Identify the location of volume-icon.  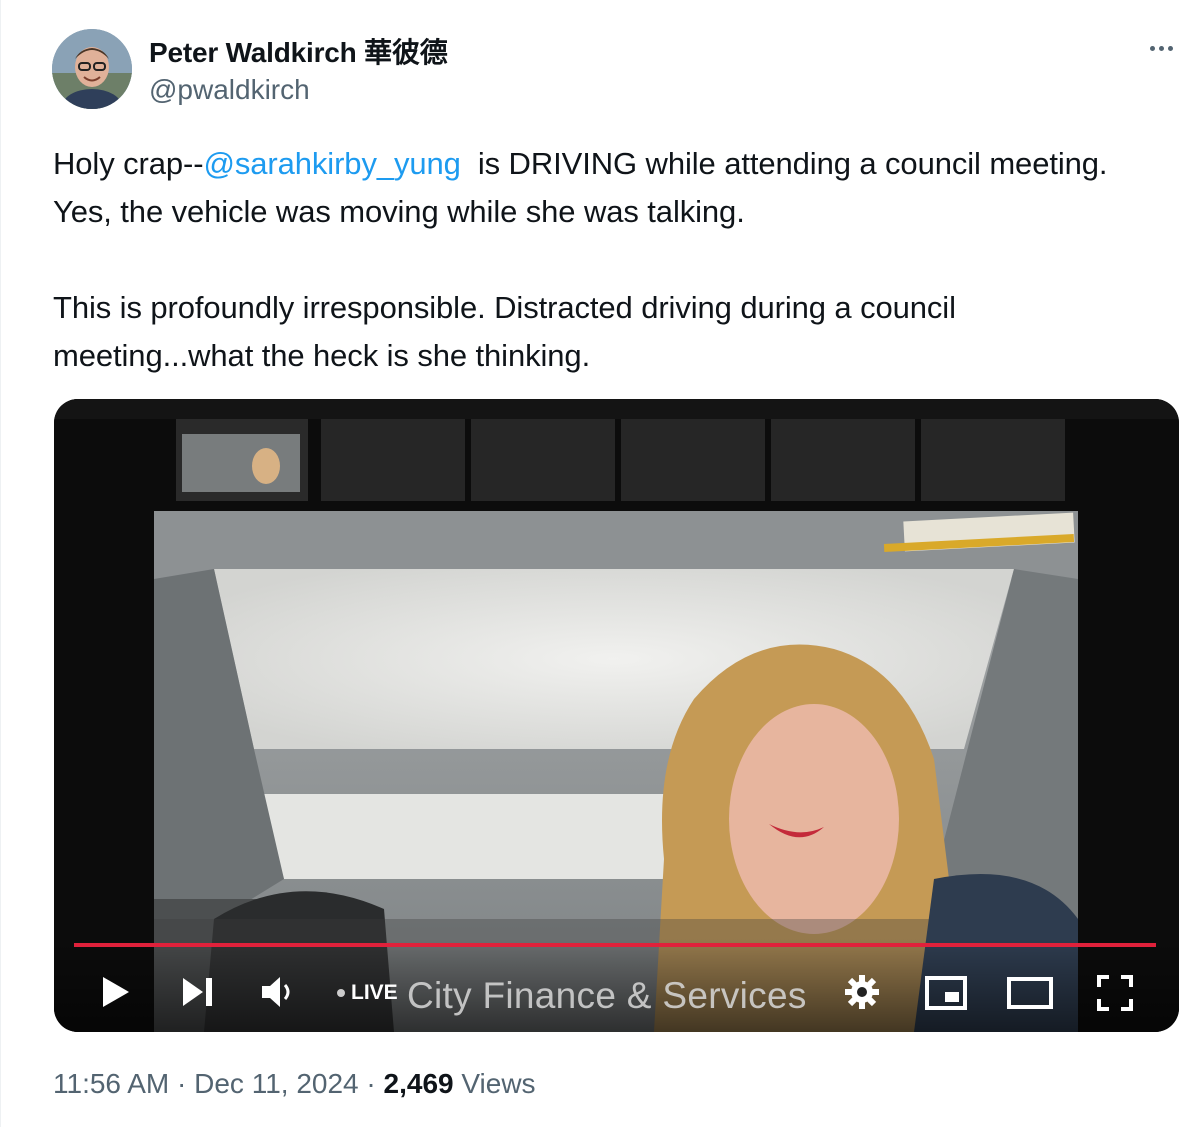
(280, 992).